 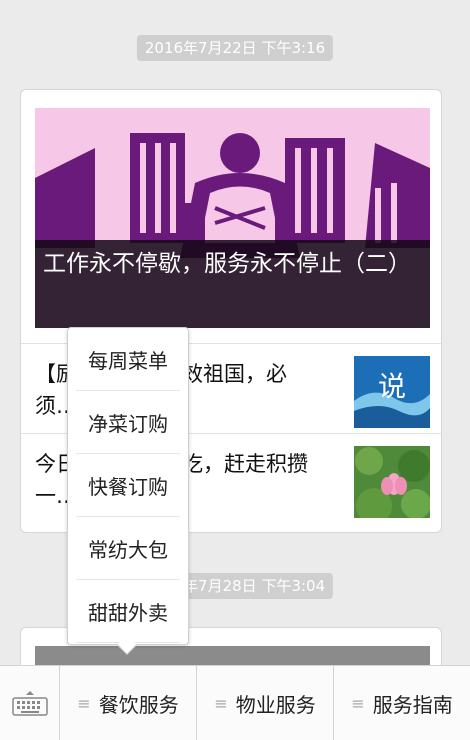 I want to click on menu-button-property-service: ≡ 物业服务, so click(x=265, y=703).